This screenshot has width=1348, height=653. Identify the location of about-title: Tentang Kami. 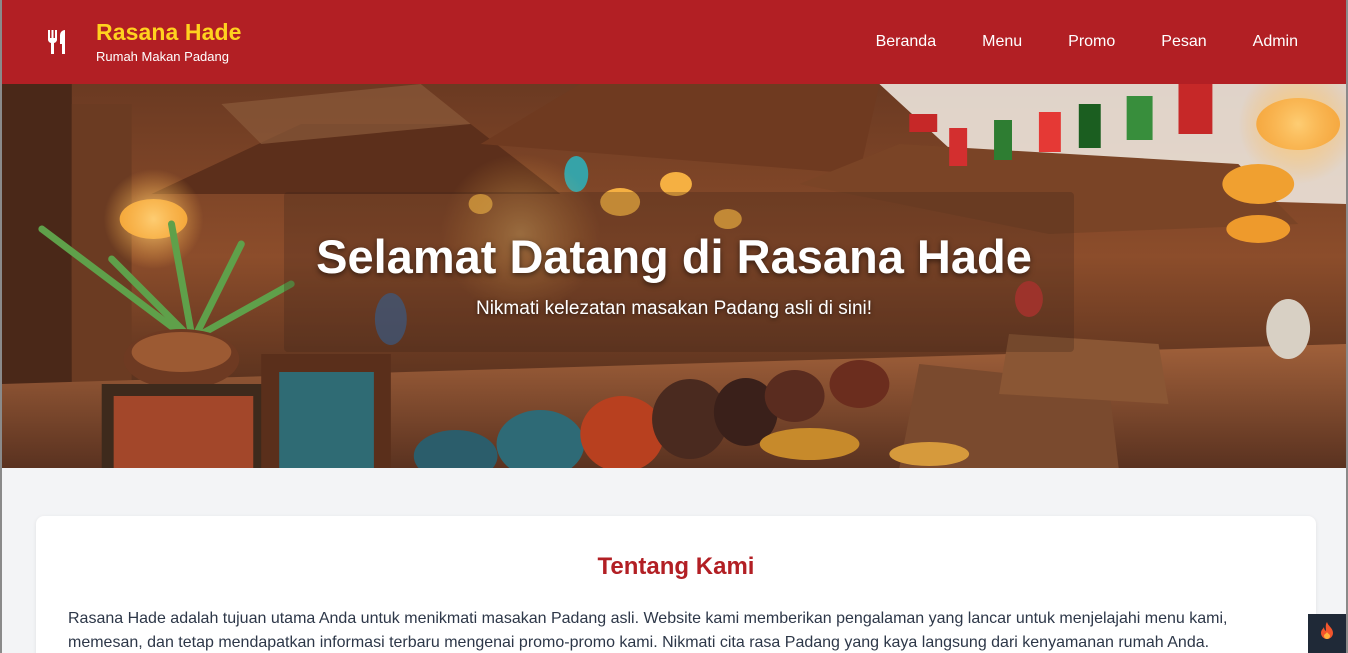
(676, 566).